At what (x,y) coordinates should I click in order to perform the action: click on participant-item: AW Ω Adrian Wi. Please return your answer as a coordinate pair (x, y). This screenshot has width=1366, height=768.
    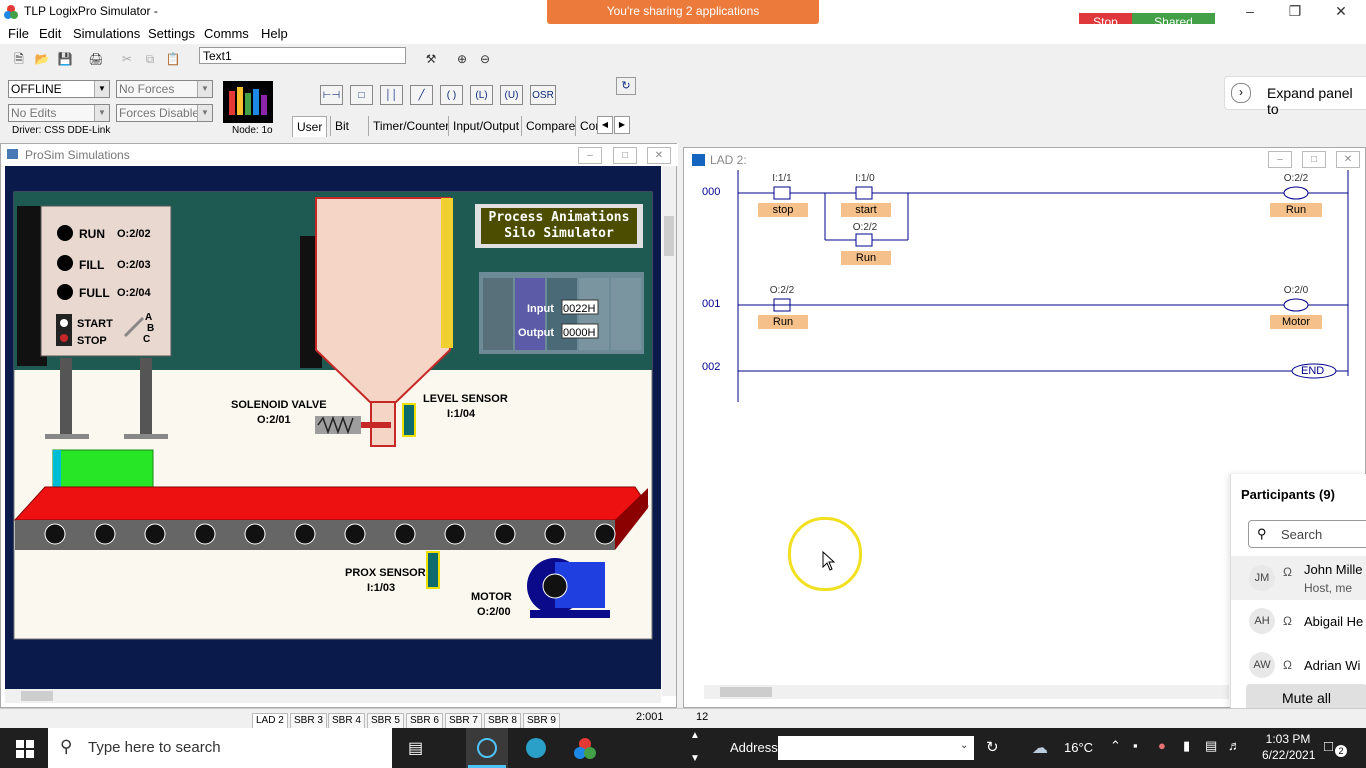
    Looking at the image, I should click on (1298, 666).